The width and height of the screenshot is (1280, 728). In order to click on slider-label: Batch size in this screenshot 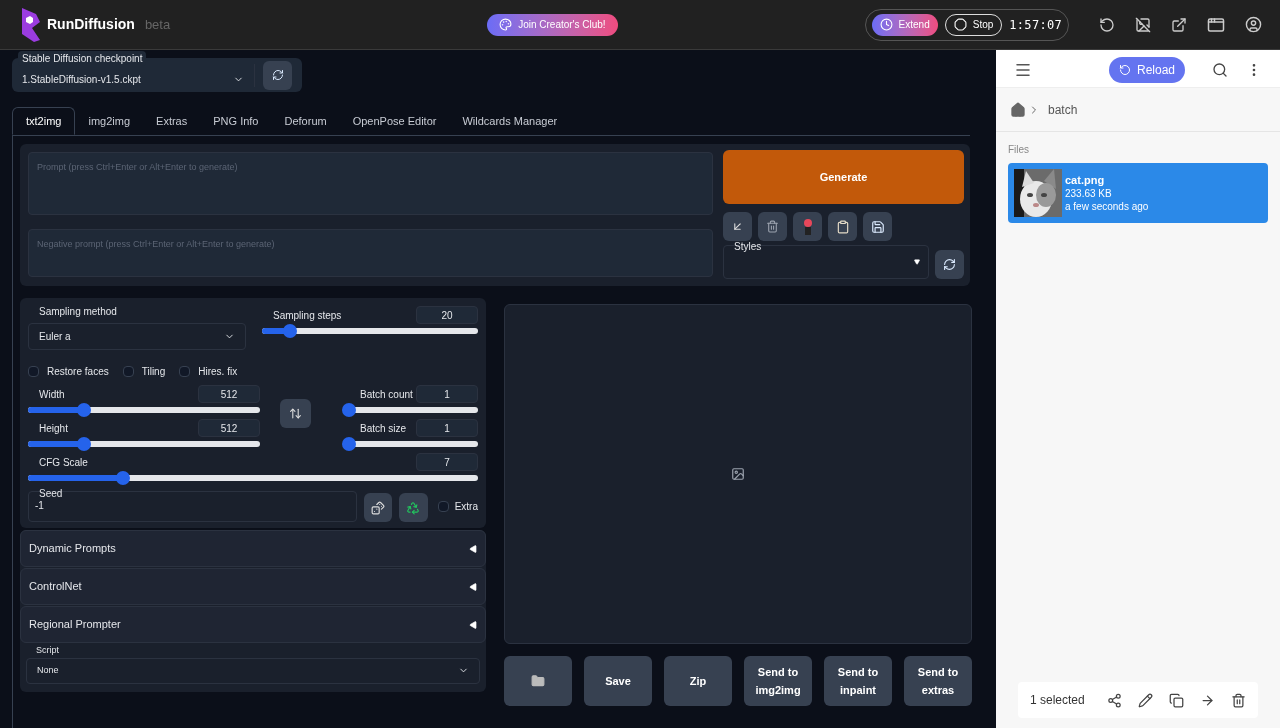, I will do `click(383, 428)`.